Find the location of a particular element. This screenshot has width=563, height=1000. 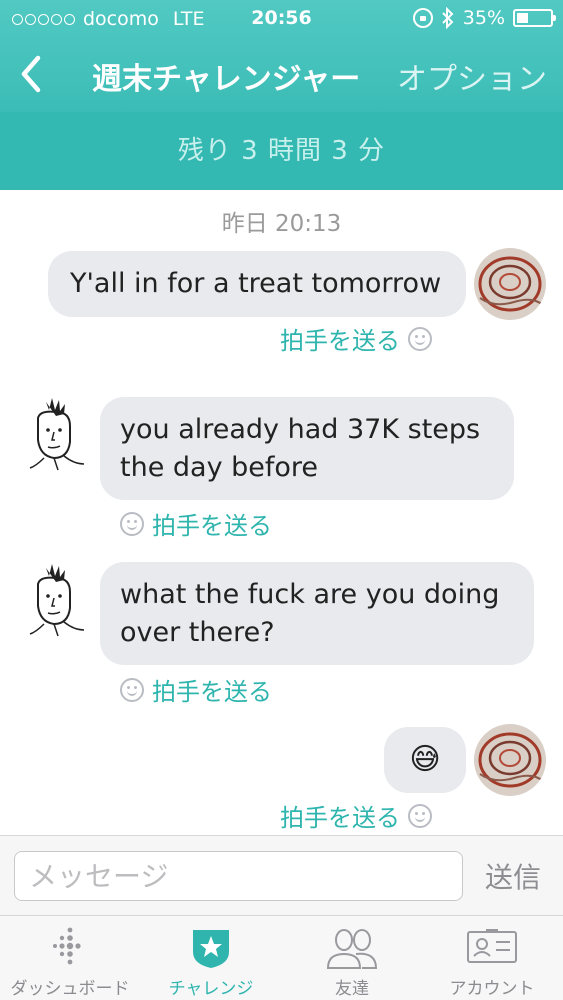

emoji-message: 😅 is located at coordinates (425, 759).